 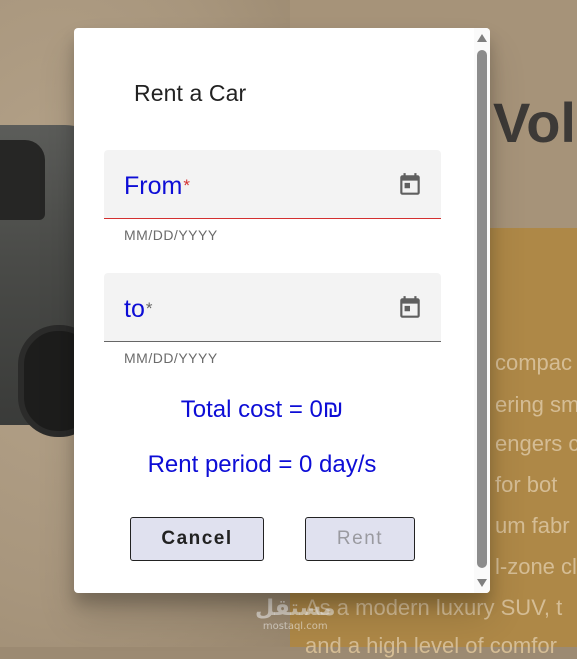 I want to click on description-line: compac, so click(x=534, y=362).